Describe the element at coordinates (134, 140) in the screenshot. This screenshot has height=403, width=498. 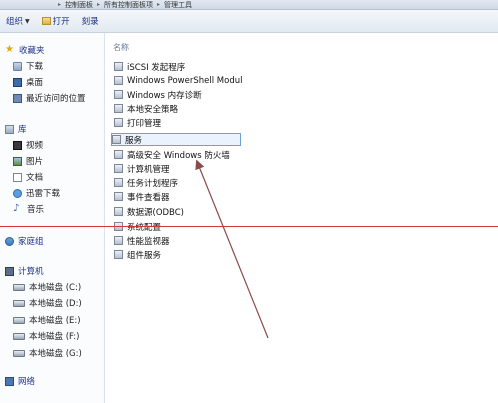
I see `list-item-label: 服务` at that location.